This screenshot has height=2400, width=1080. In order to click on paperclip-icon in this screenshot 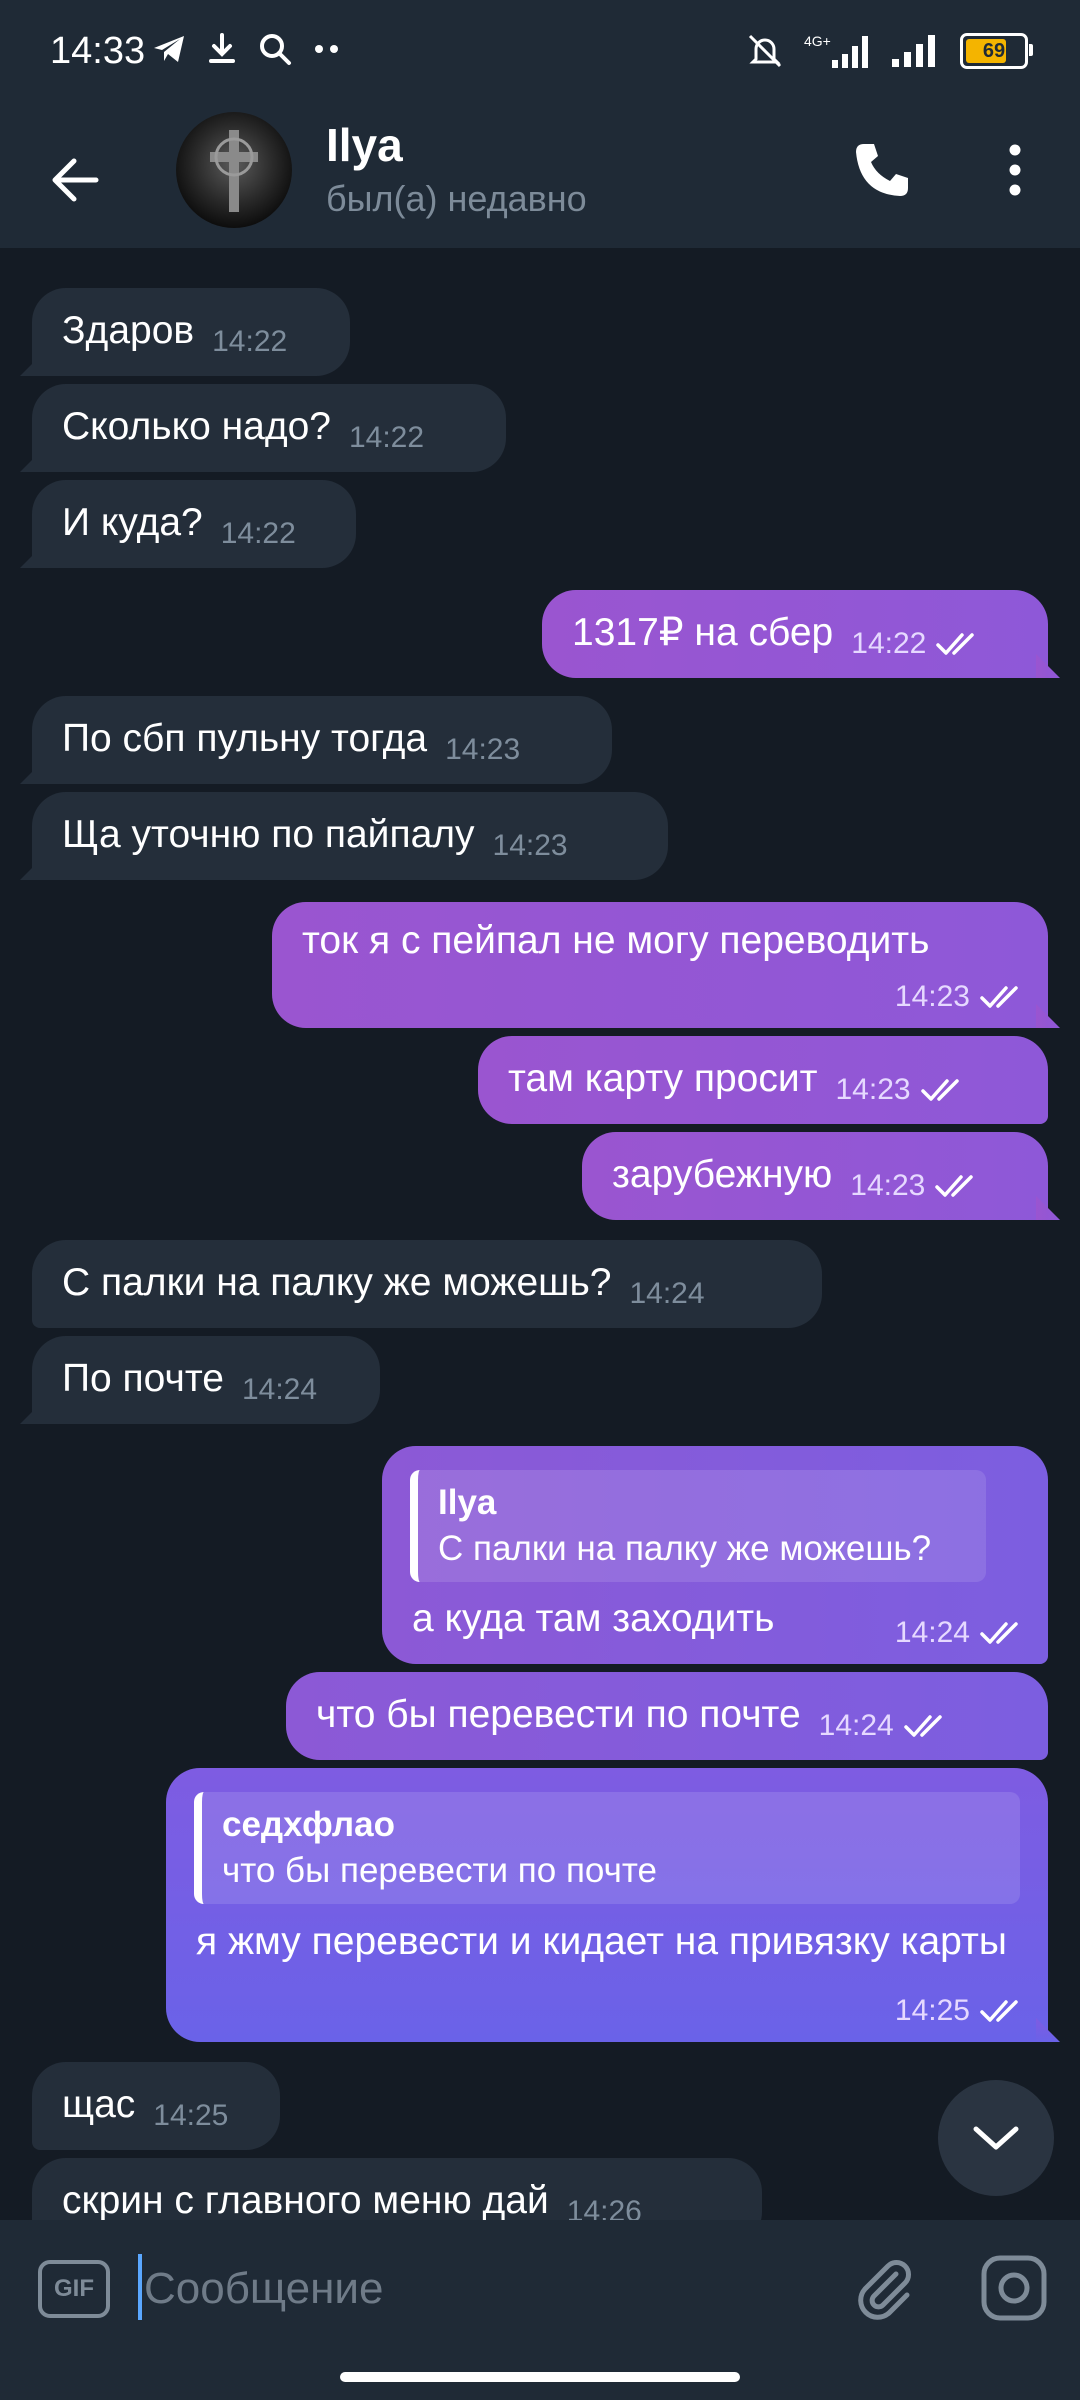, I will do `click(885, 2289)`.